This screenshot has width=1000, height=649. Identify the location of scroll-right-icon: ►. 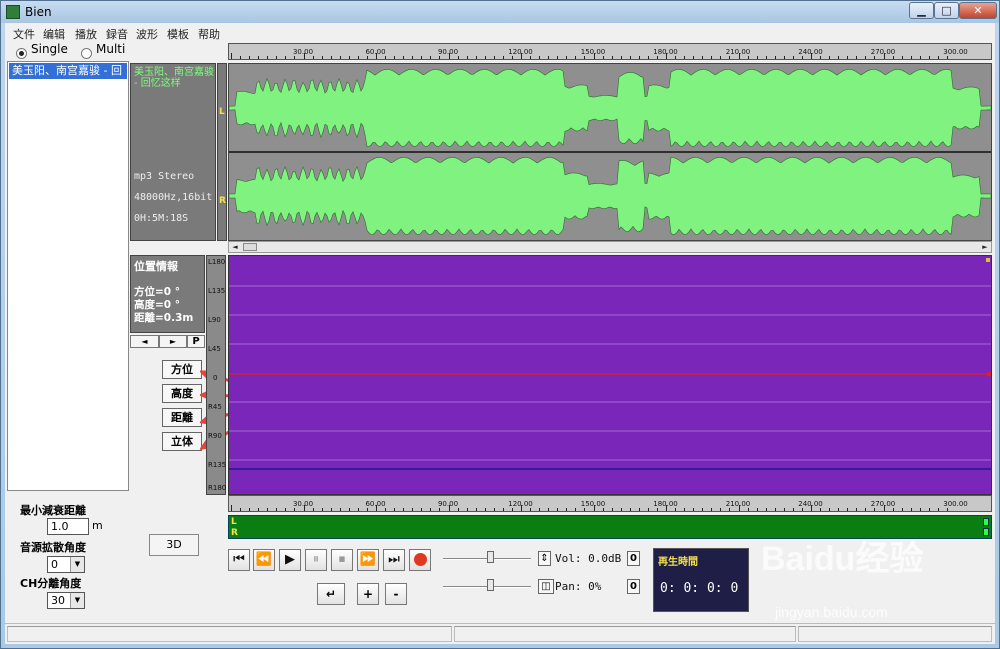
(985, 247).